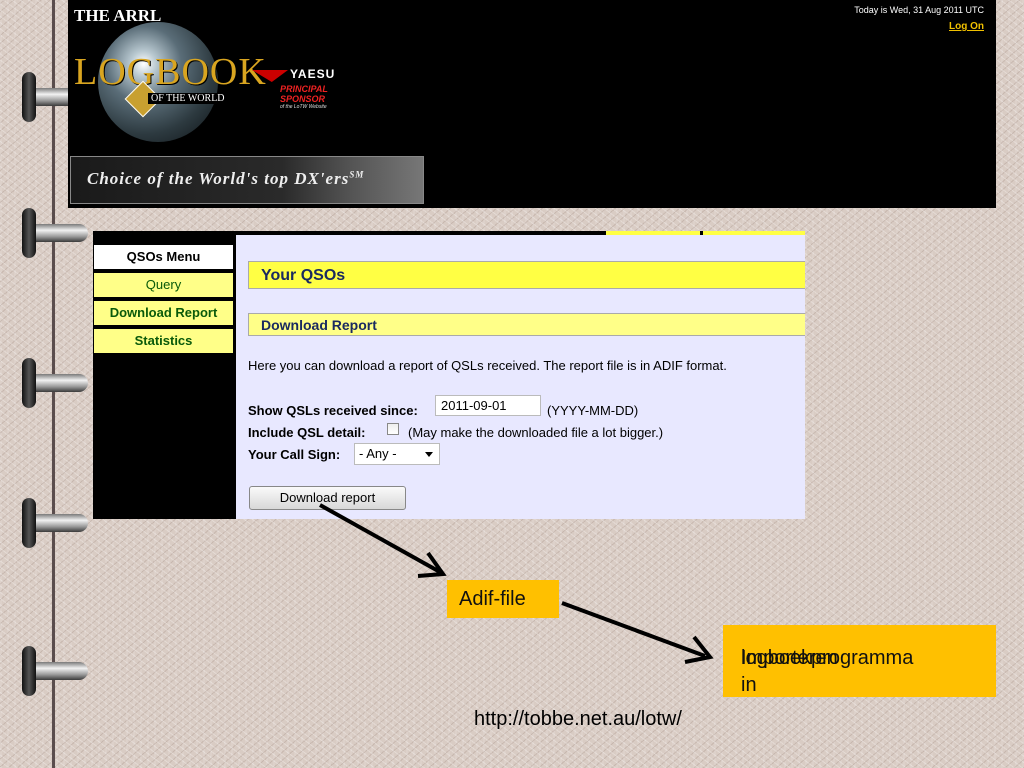 The height and width of the screenshot is (768, 1024). I want to click on sidebar-item-query: Query, so click(163, 285).